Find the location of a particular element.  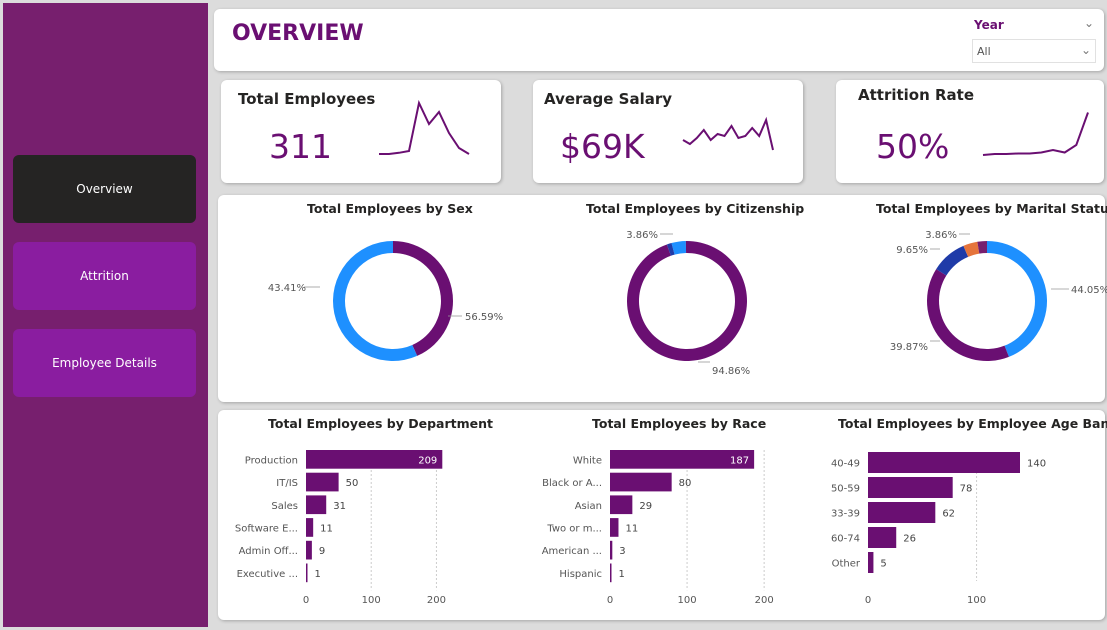

category-label: Hispanic is located at coordinates (580, 574).